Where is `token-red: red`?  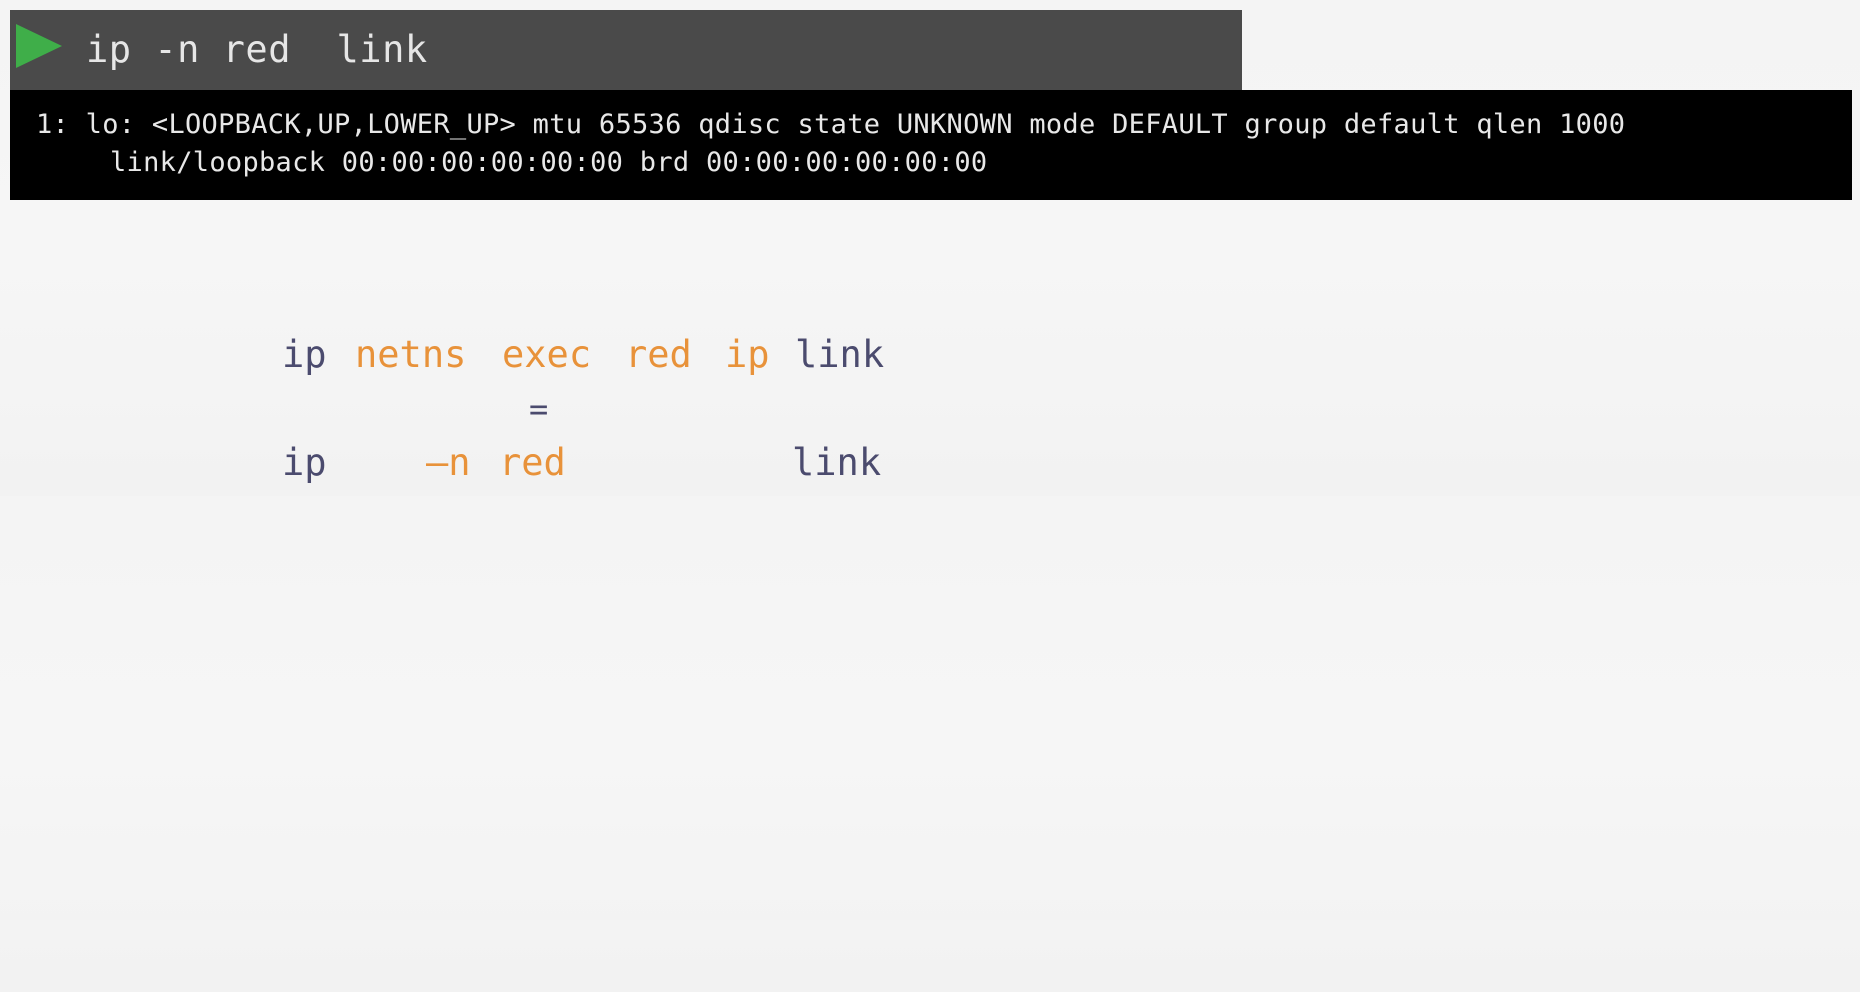 token-red: red is located at coordinates (658, 354).